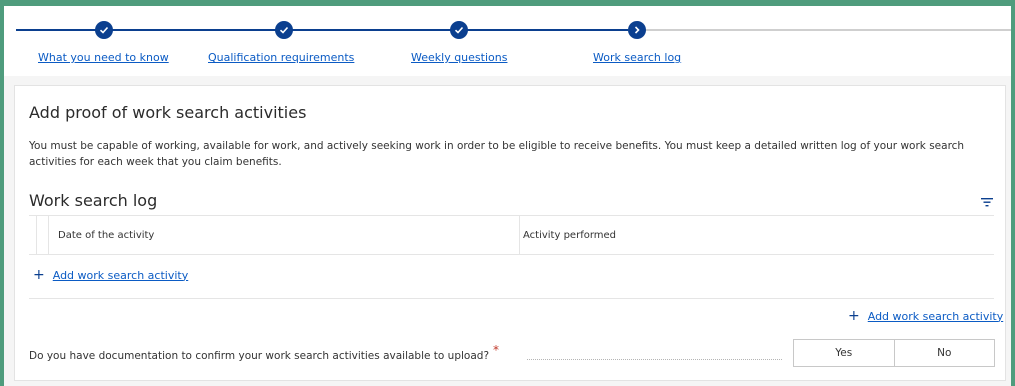  I want to click on step-link-weekly-questions: Weekly questions, so click(459, 57).